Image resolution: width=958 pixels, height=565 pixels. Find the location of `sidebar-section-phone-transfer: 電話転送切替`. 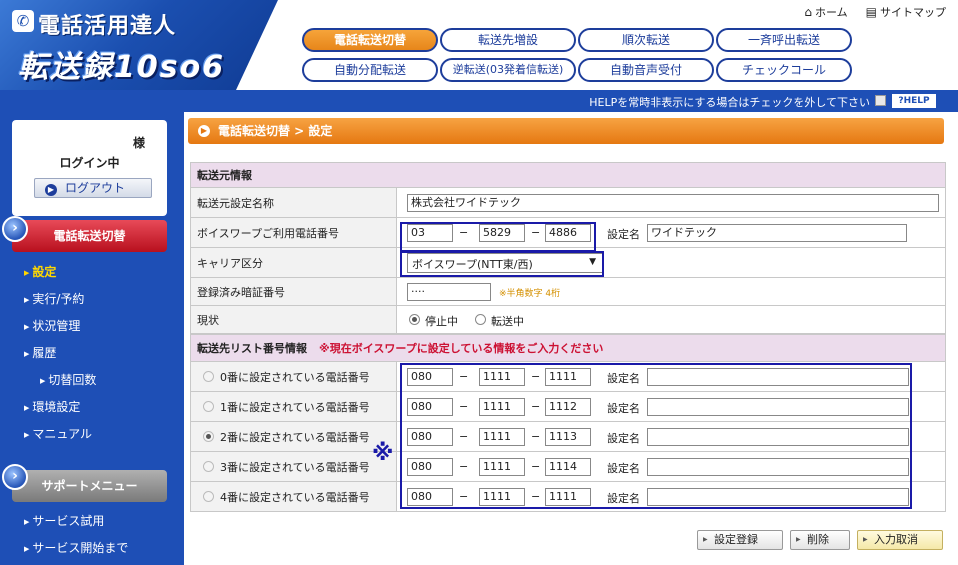

sidebar-section-phone-transfer: 電話転送切替 is located at coordinates (89, 236).